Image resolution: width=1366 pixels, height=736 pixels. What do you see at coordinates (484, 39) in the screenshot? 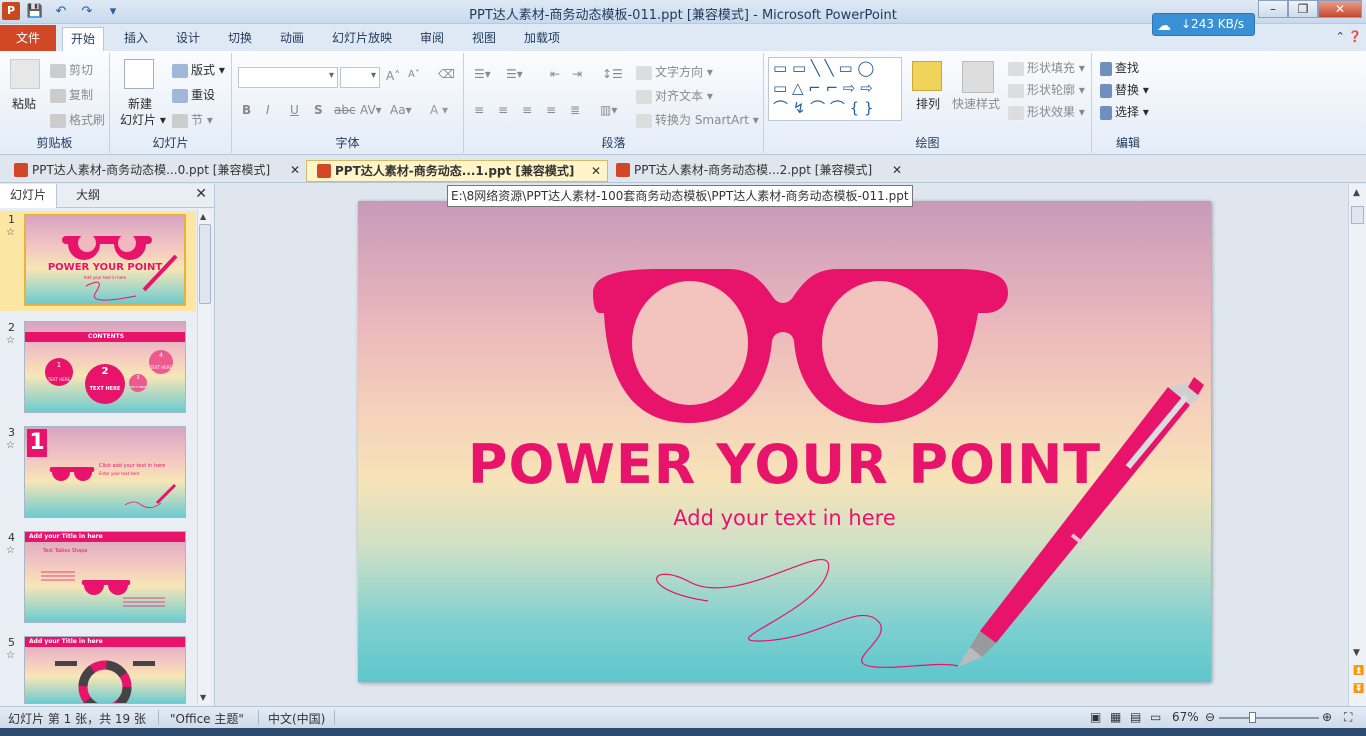
I see `tab-view: 视图` at bounding box center [484, 39].